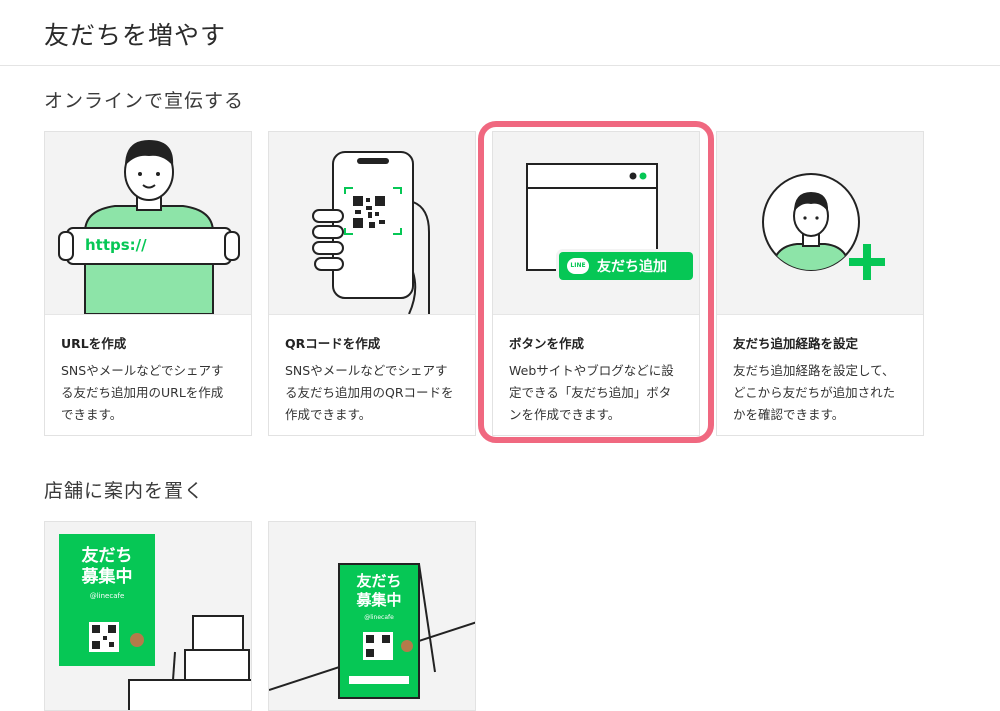 The width and height of the screenshot is (1000, 711). What do you see at coordinates (149, 227) in the screenshot?
I see `person-holding-url-sign-icon` at bounding box center [149, 227].